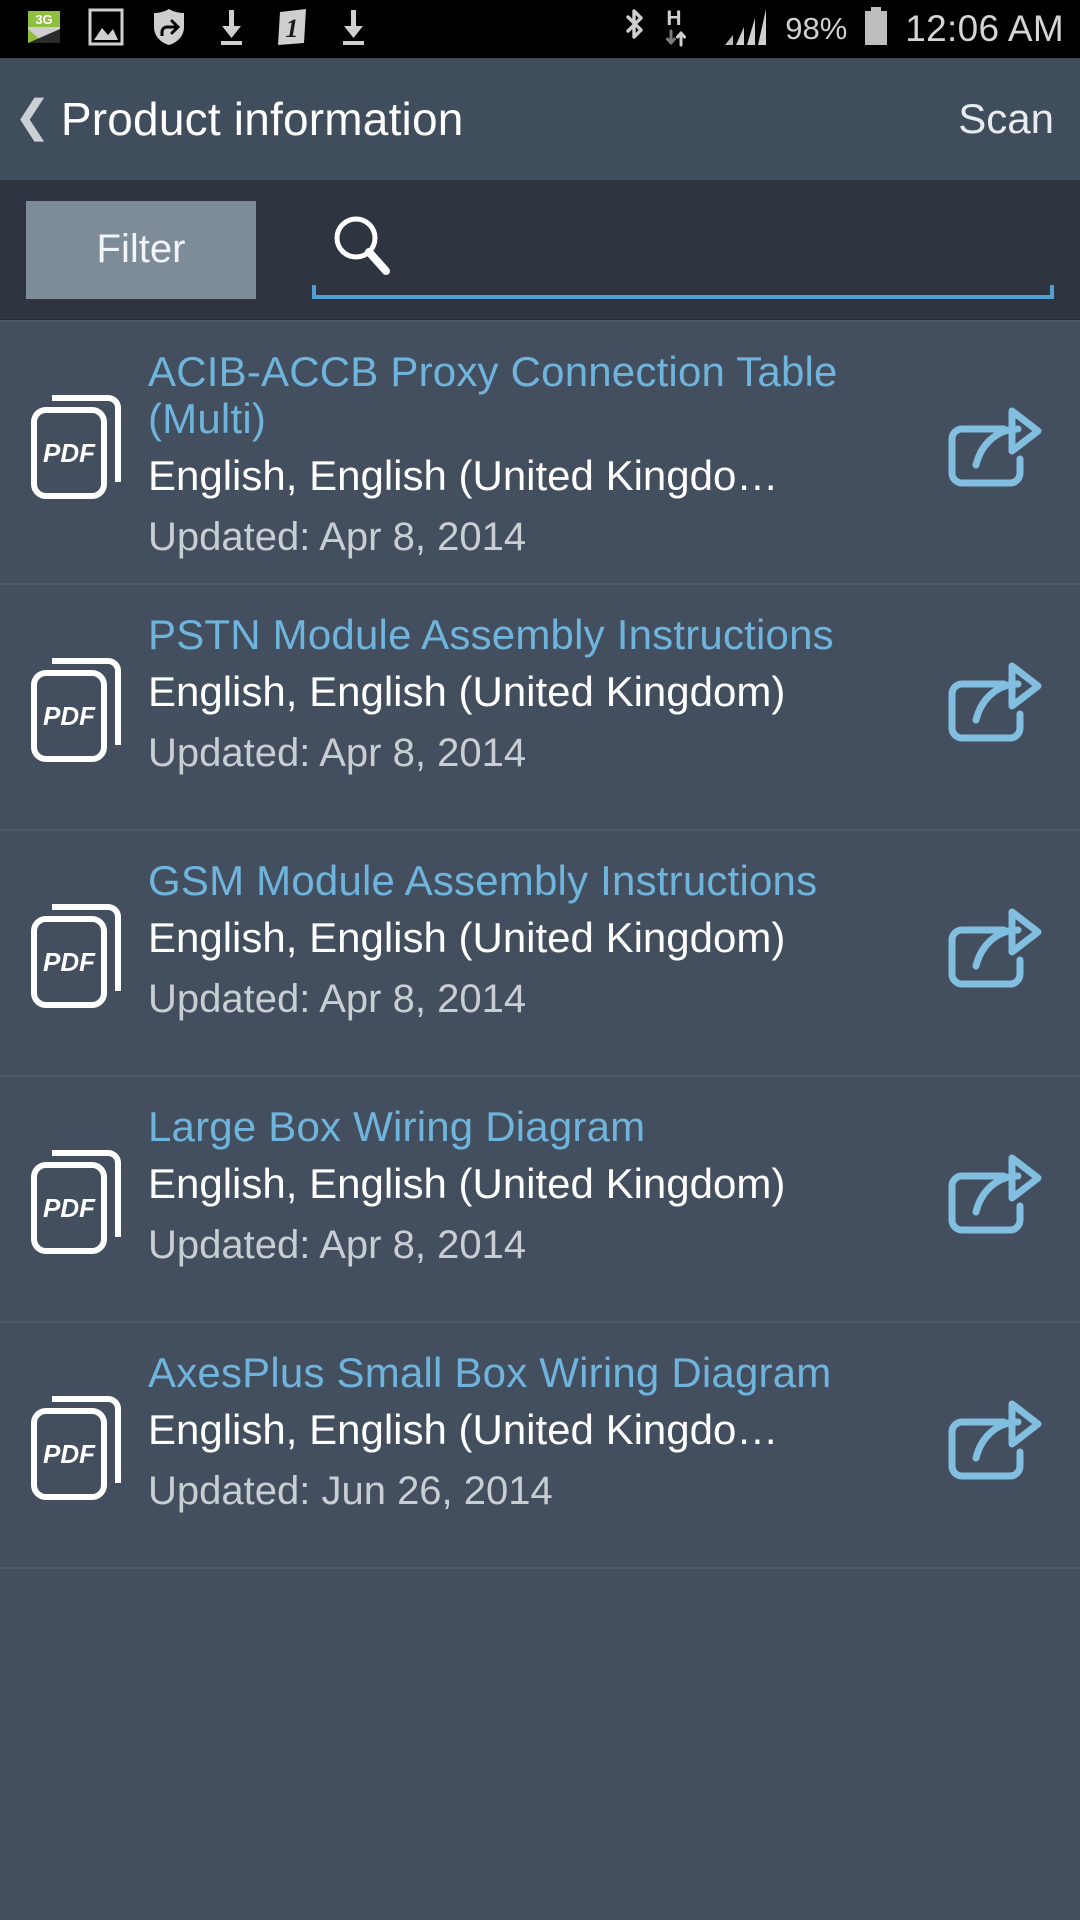 Image resolution: width=1080 pixels, height=1920 pixels. I want to click on document-title: GSM Module Assembly Instructions, so click(532, 880).